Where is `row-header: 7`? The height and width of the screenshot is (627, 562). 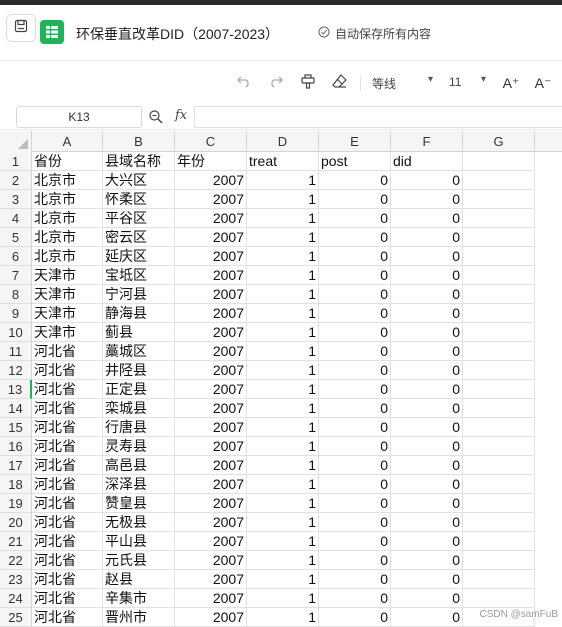
row-header: 7 is located at coordinates (16, 275).